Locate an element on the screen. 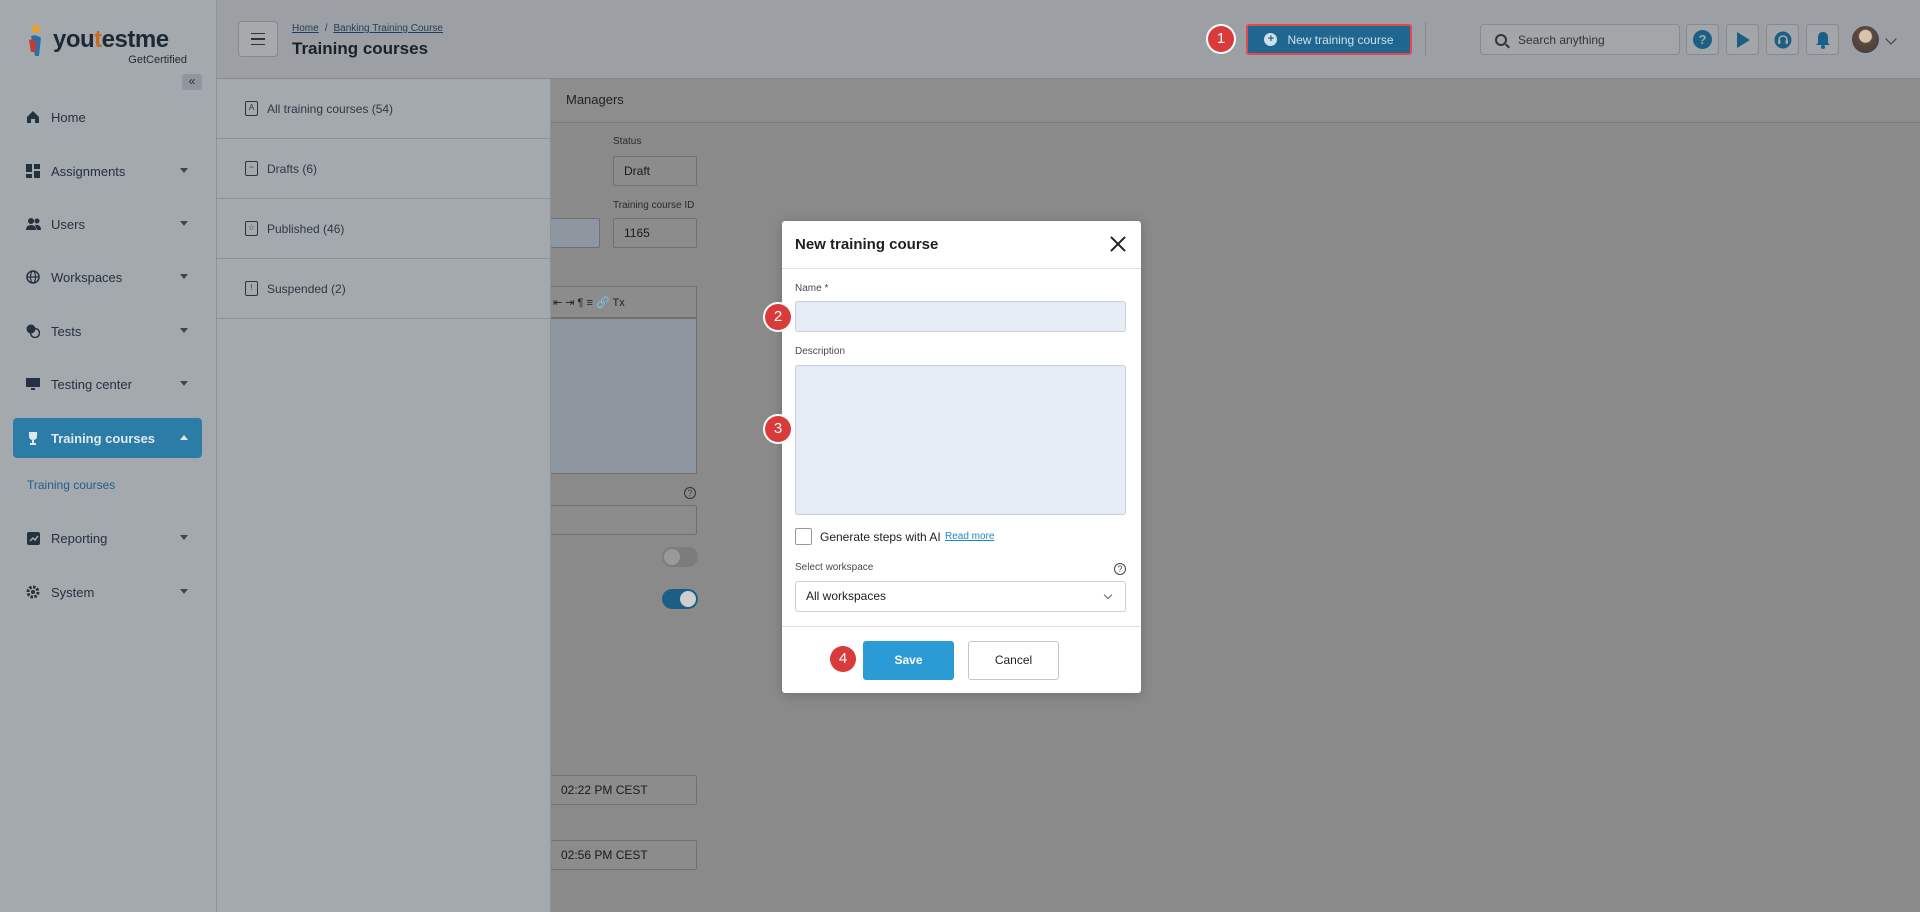  sidebar-subitem-training-courses: Training courses is located at coordinates (71, 485).